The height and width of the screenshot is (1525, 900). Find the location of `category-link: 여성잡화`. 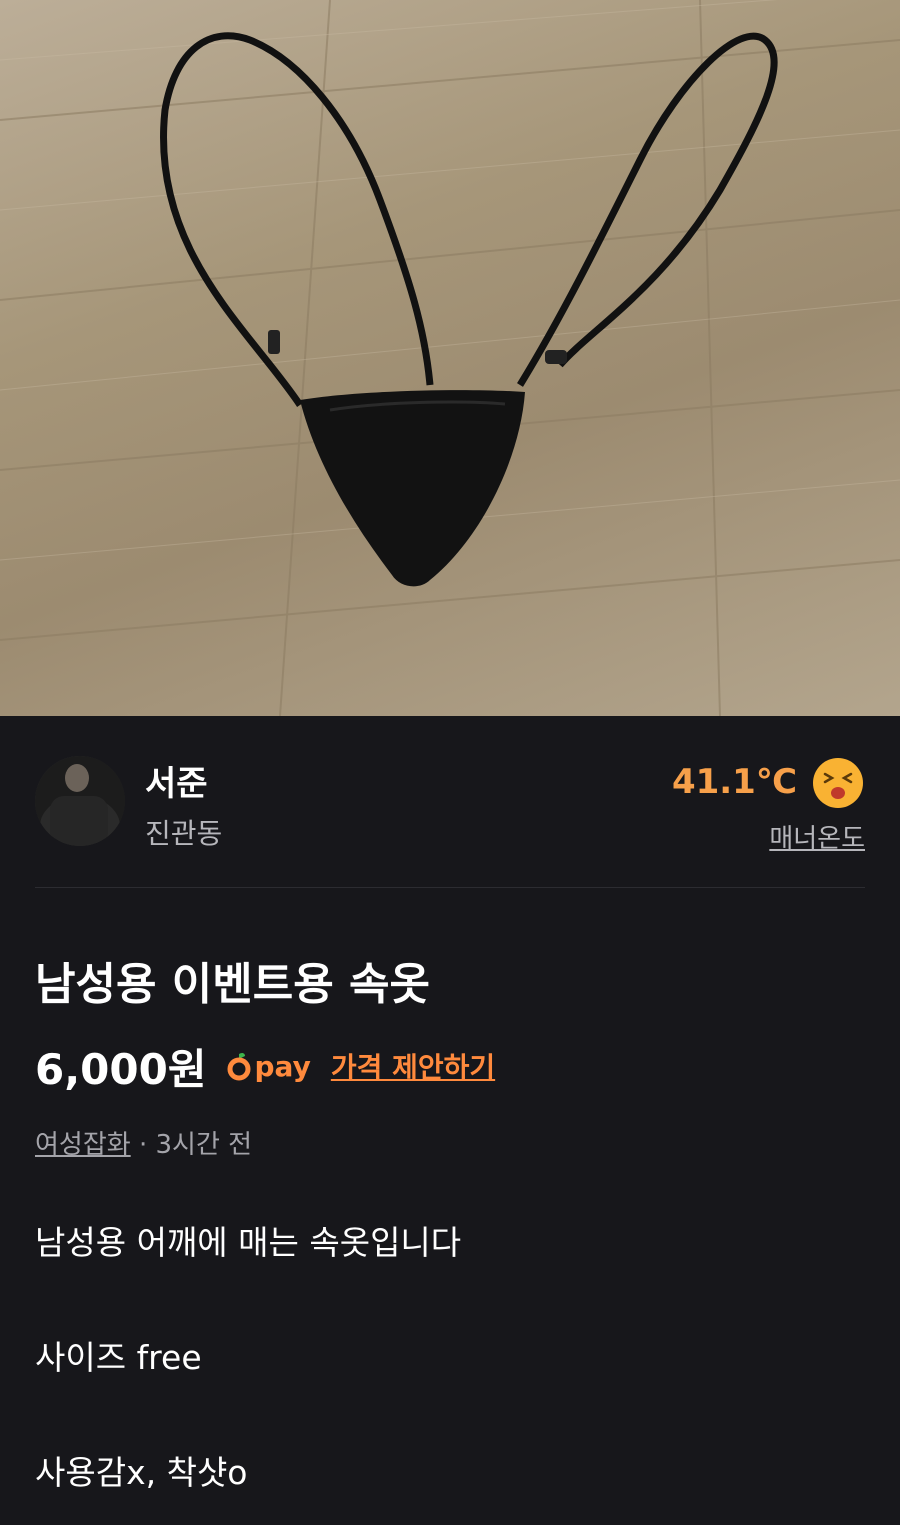

category-link: 여성잡화 is located at coordinates (83, 1145).